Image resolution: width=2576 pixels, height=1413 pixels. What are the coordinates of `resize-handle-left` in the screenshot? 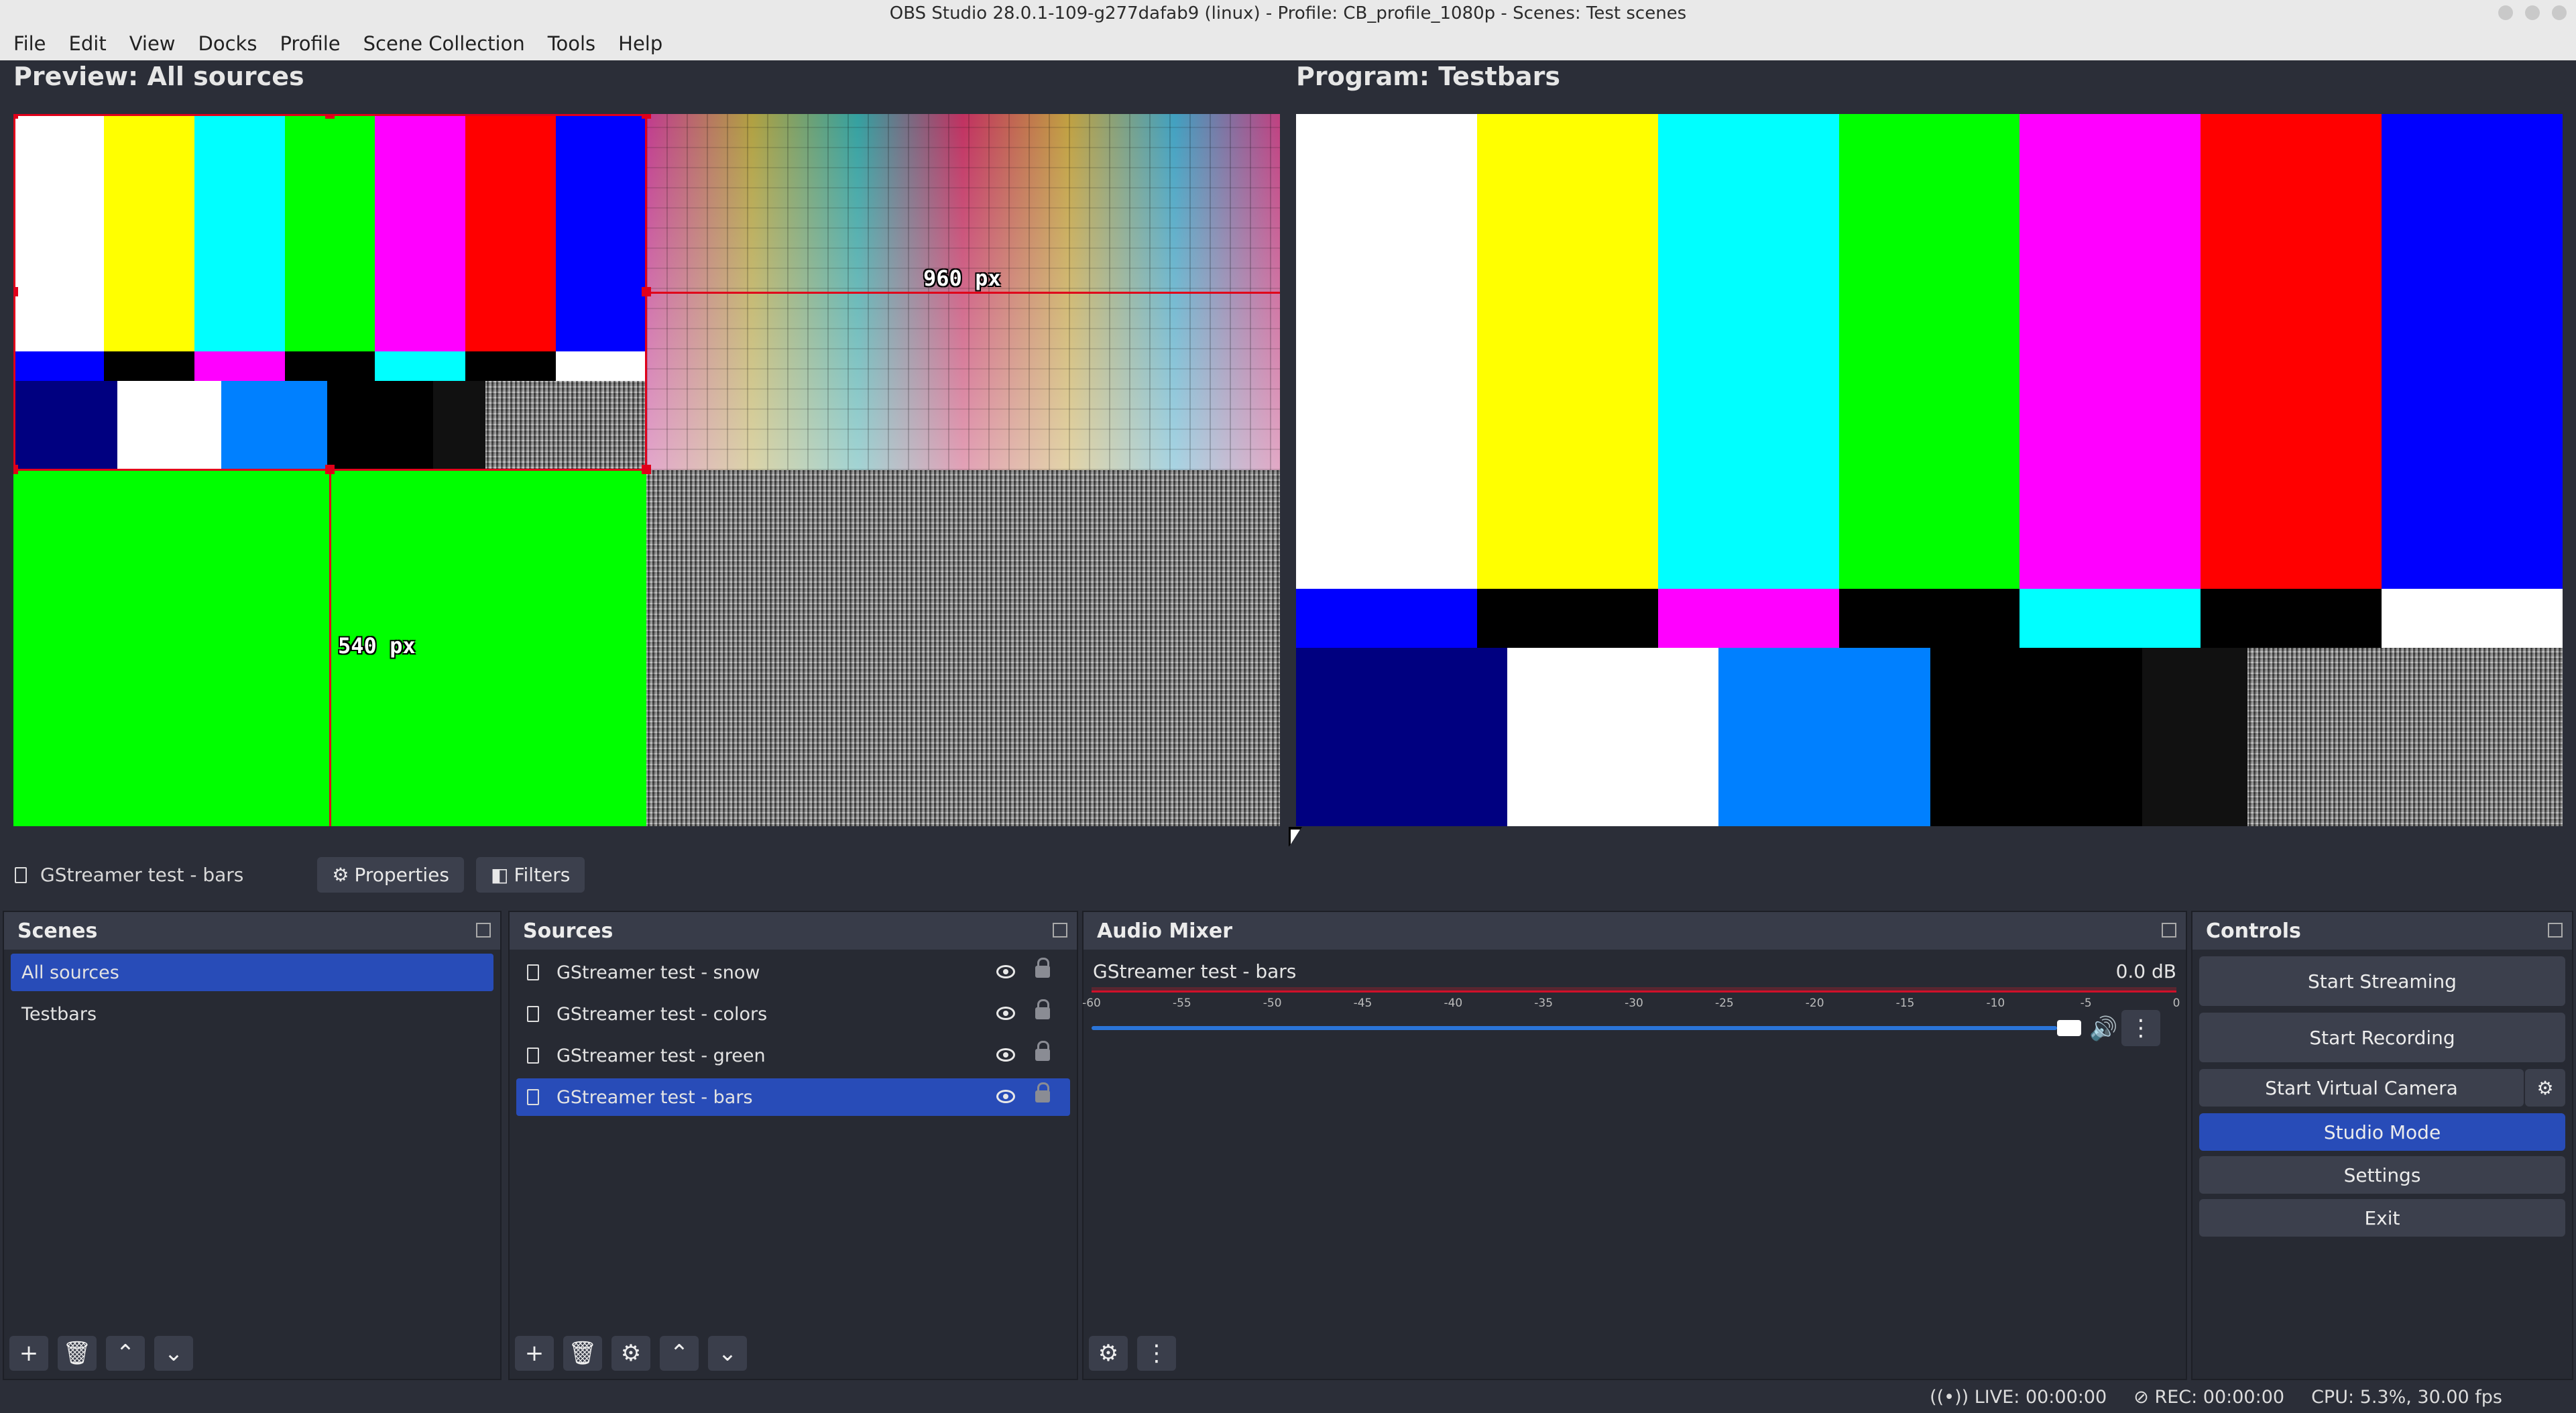 It's located at (15, 291).